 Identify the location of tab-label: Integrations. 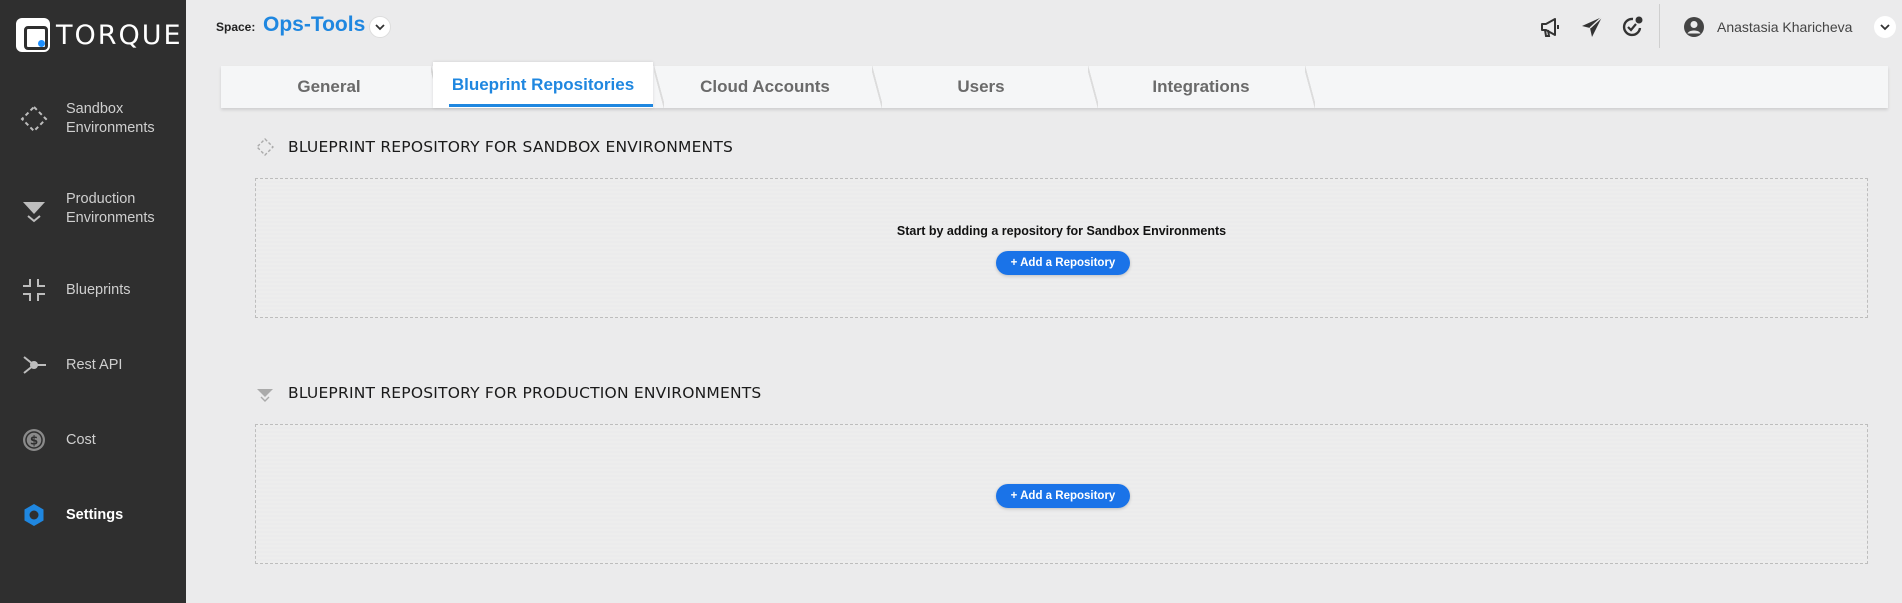
(1201, 86).